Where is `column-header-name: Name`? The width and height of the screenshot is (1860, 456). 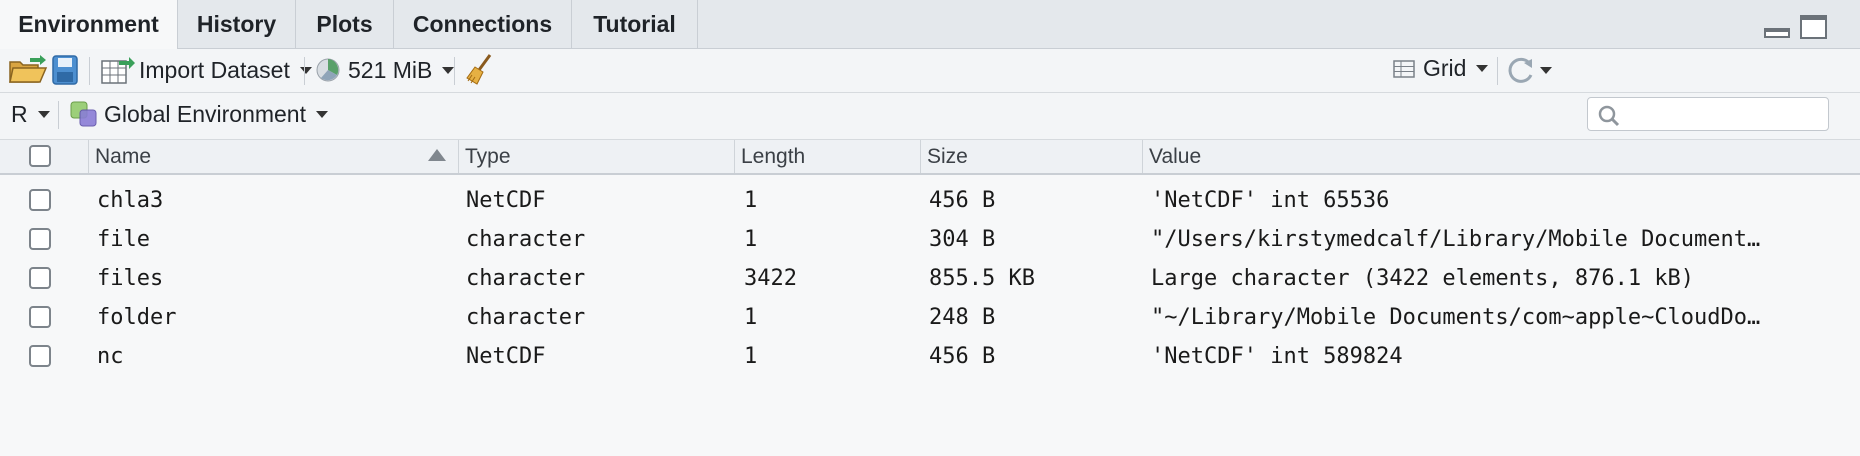 column-header-name: Name is located at coordinates (273, 156).